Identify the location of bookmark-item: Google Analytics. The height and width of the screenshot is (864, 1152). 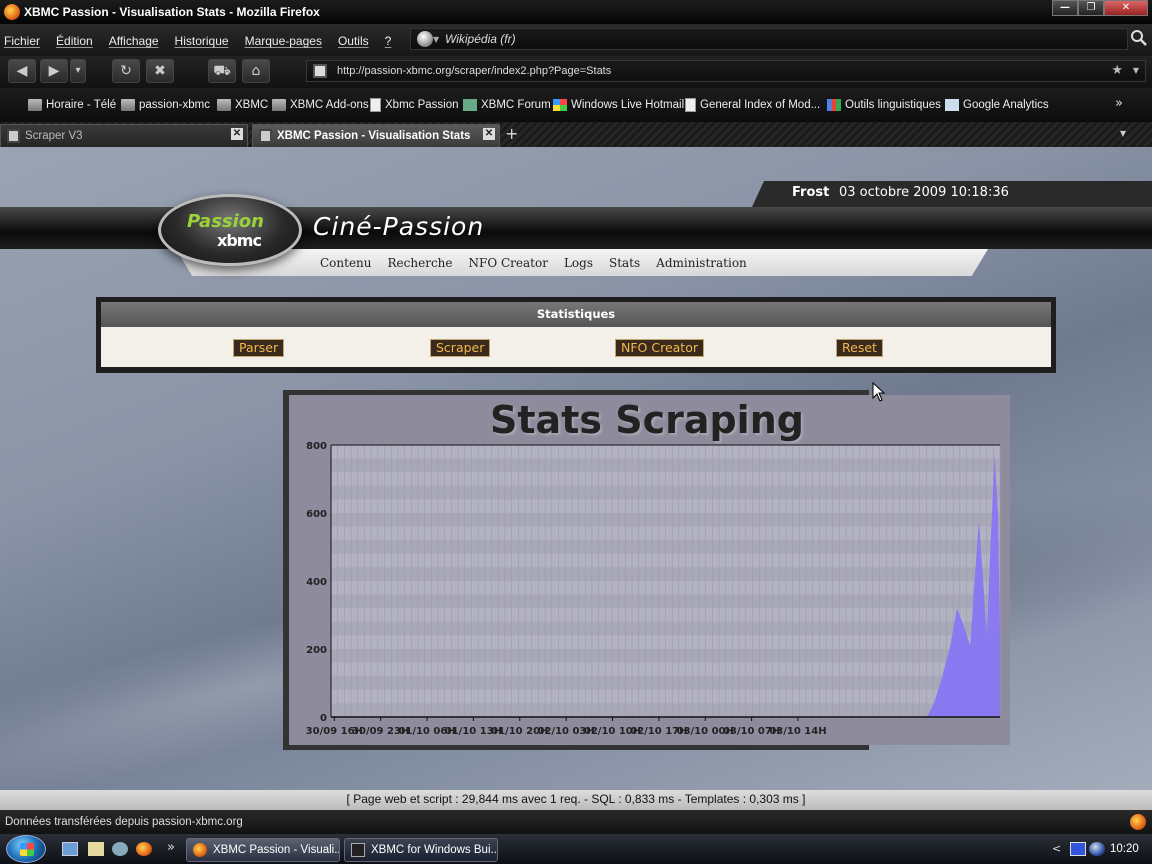
(997, 105).